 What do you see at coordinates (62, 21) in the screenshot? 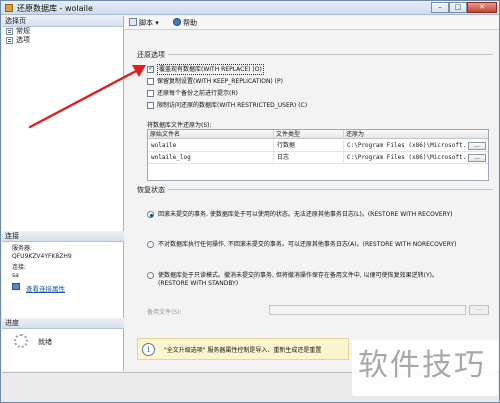
I see `select-page-header: 选择页` at bounding box center [62, 21].